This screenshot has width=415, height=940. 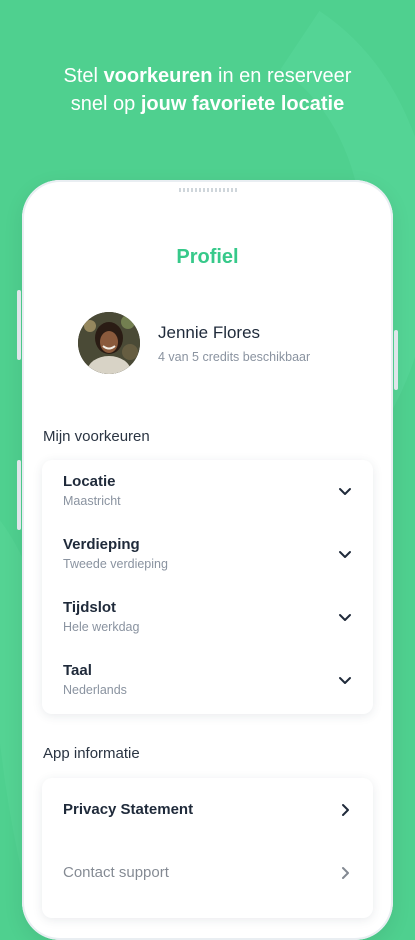 I want to click on avatar, so click(x=109, y=343).